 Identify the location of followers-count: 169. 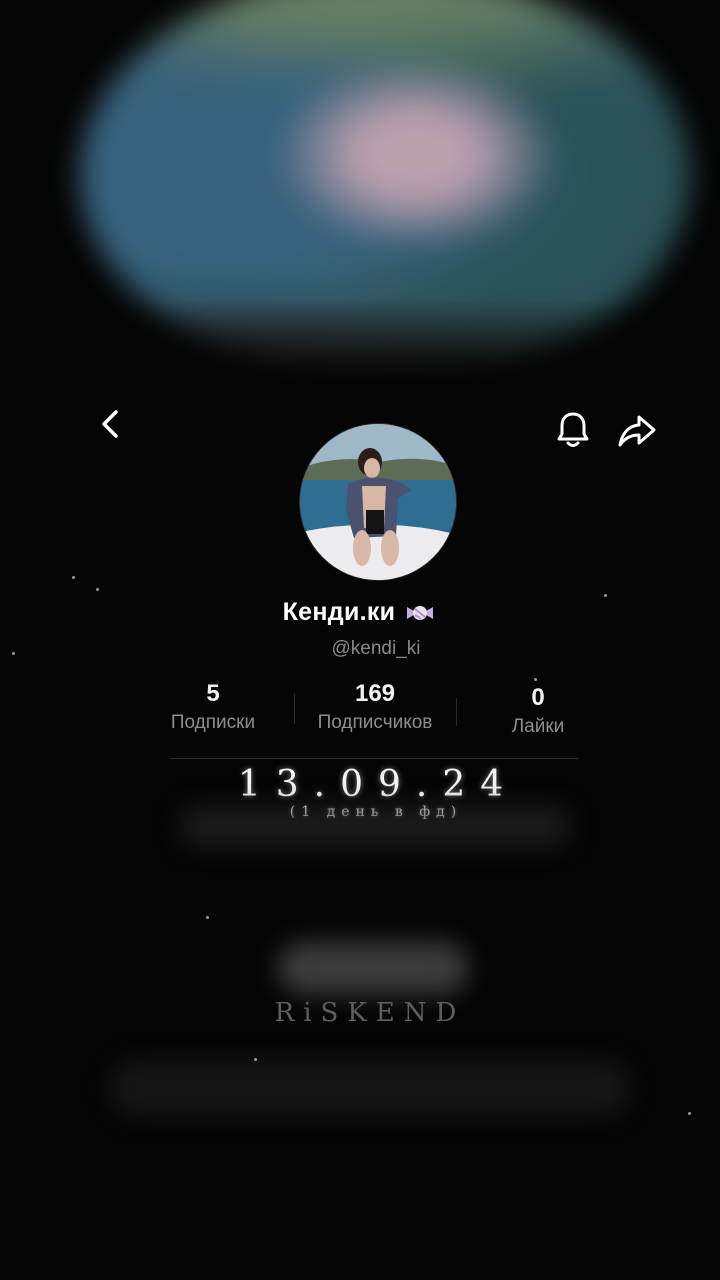
(375, 693).